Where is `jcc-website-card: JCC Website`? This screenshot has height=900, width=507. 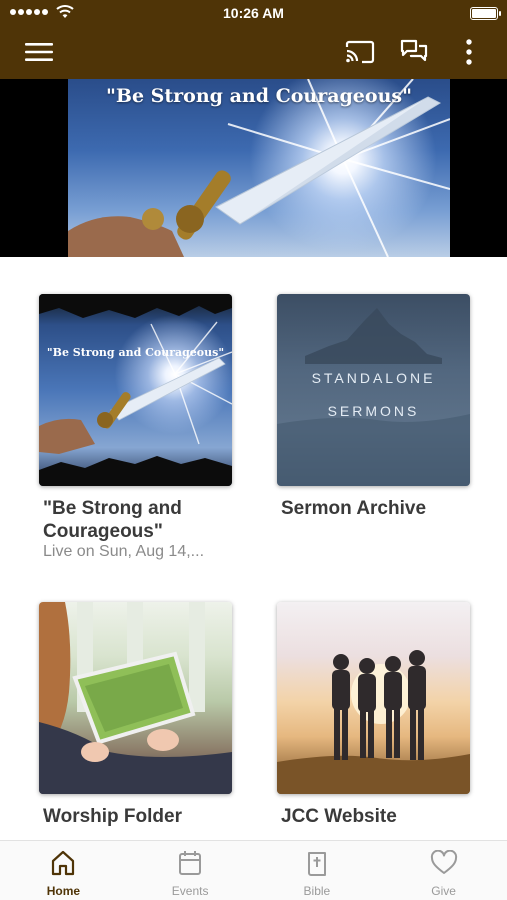 jcc-website-card: JCC Website is located at coordinates (373, 718).